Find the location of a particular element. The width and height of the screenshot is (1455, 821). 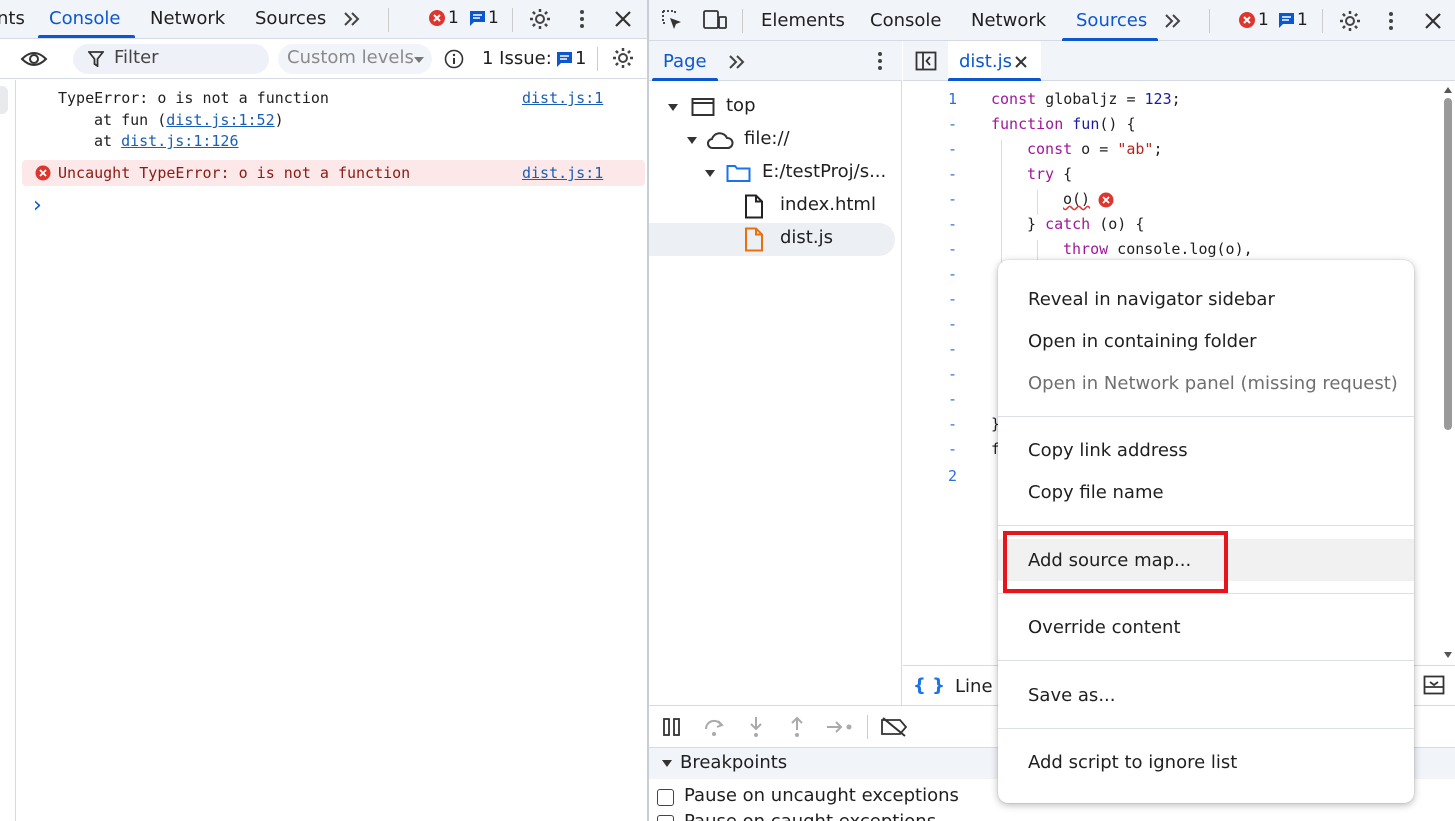

device-toolbar-icon is located at coordinates (715, 20).